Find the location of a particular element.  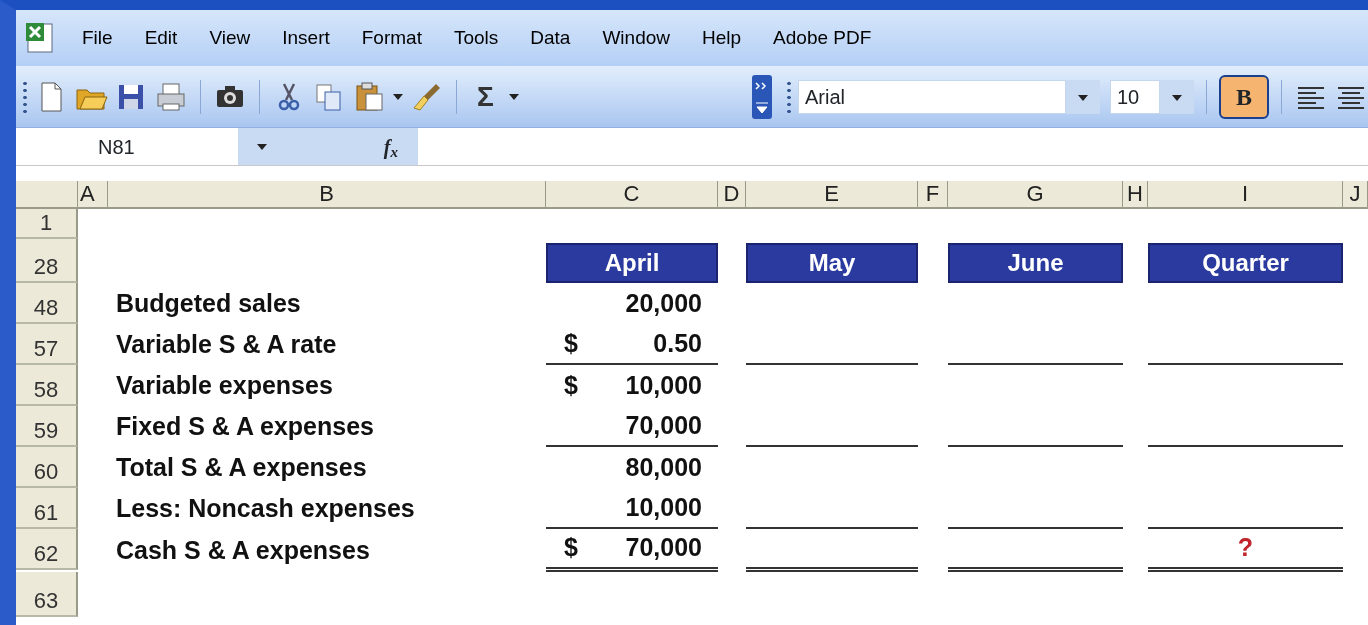

row-label: Less: Noncash expenses is located at coordinates (265, 508).